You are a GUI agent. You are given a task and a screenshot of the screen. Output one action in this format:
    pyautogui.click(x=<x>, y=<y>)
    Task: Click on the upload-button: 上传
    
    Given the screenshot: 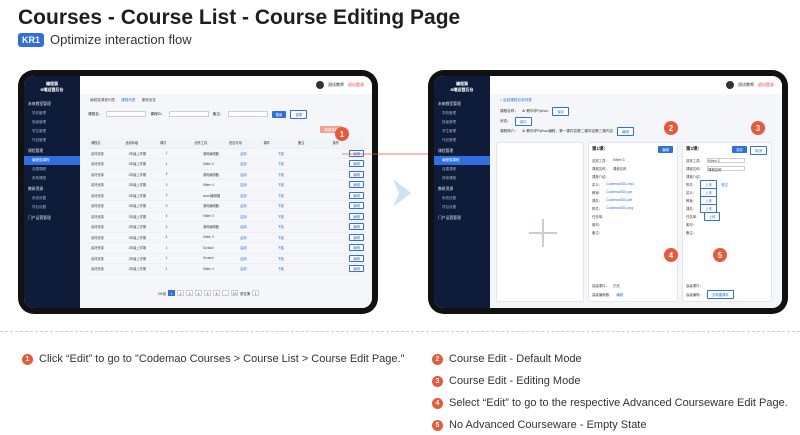 What is the action you would take?
    pyautogui.click(x=712, y=216)
    